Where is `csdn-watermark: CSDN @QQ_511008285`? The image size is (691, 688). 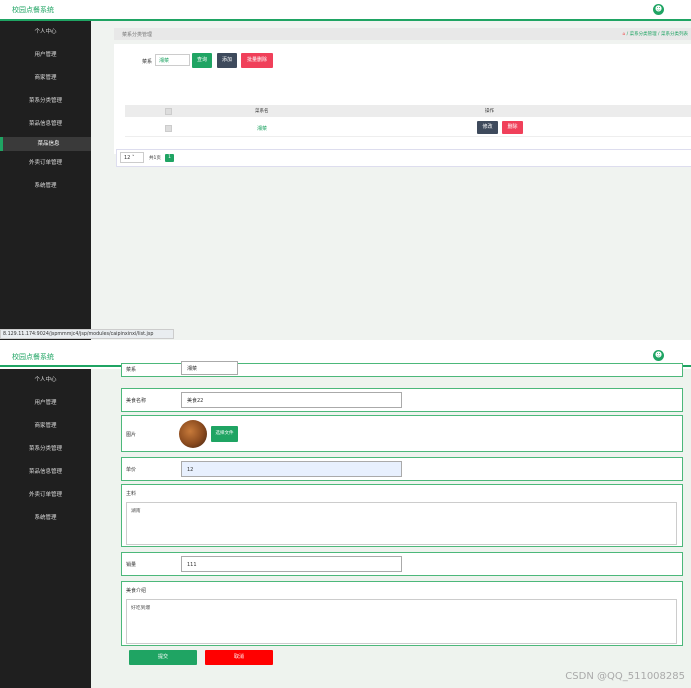
csdn-watermark: CSDN @QQ_511008285 is located at coordinates (625, 676).